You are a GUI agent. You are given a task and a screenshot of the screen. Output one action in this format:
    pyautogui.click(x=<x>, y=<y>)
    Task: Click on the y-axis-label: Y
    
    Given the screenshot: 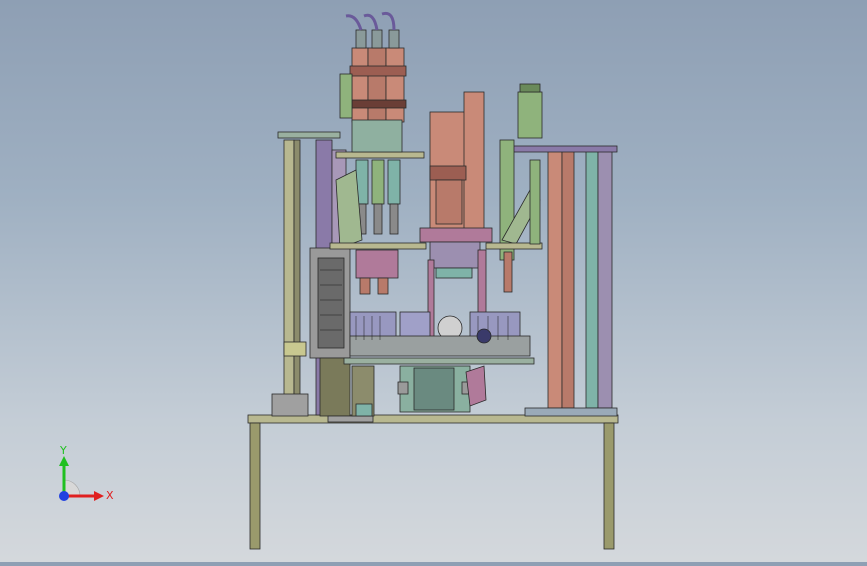 What is the action you would take?
    pyautogui.click(x=63, y=450)
    